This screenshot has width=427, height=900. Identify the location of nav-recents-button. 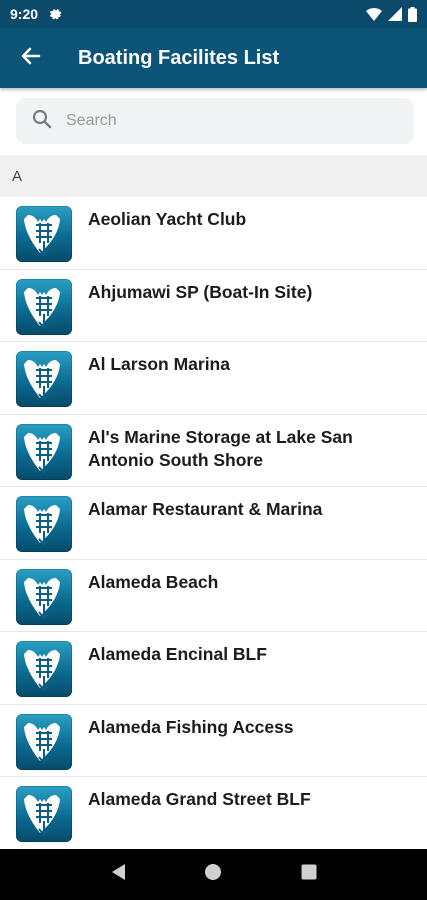
(309, 875).